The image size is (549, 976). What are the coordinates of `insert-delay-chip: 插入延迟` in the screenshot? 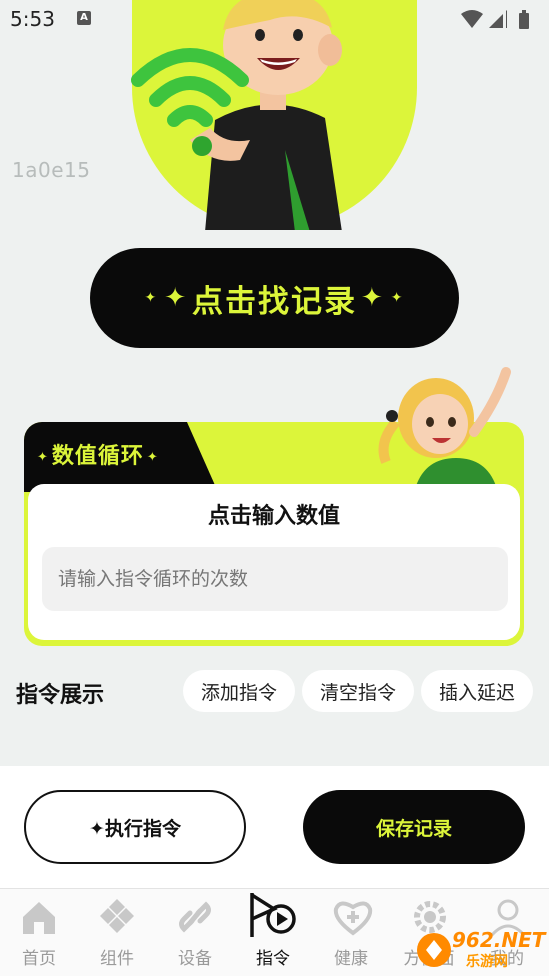 It's located at (477, 691).